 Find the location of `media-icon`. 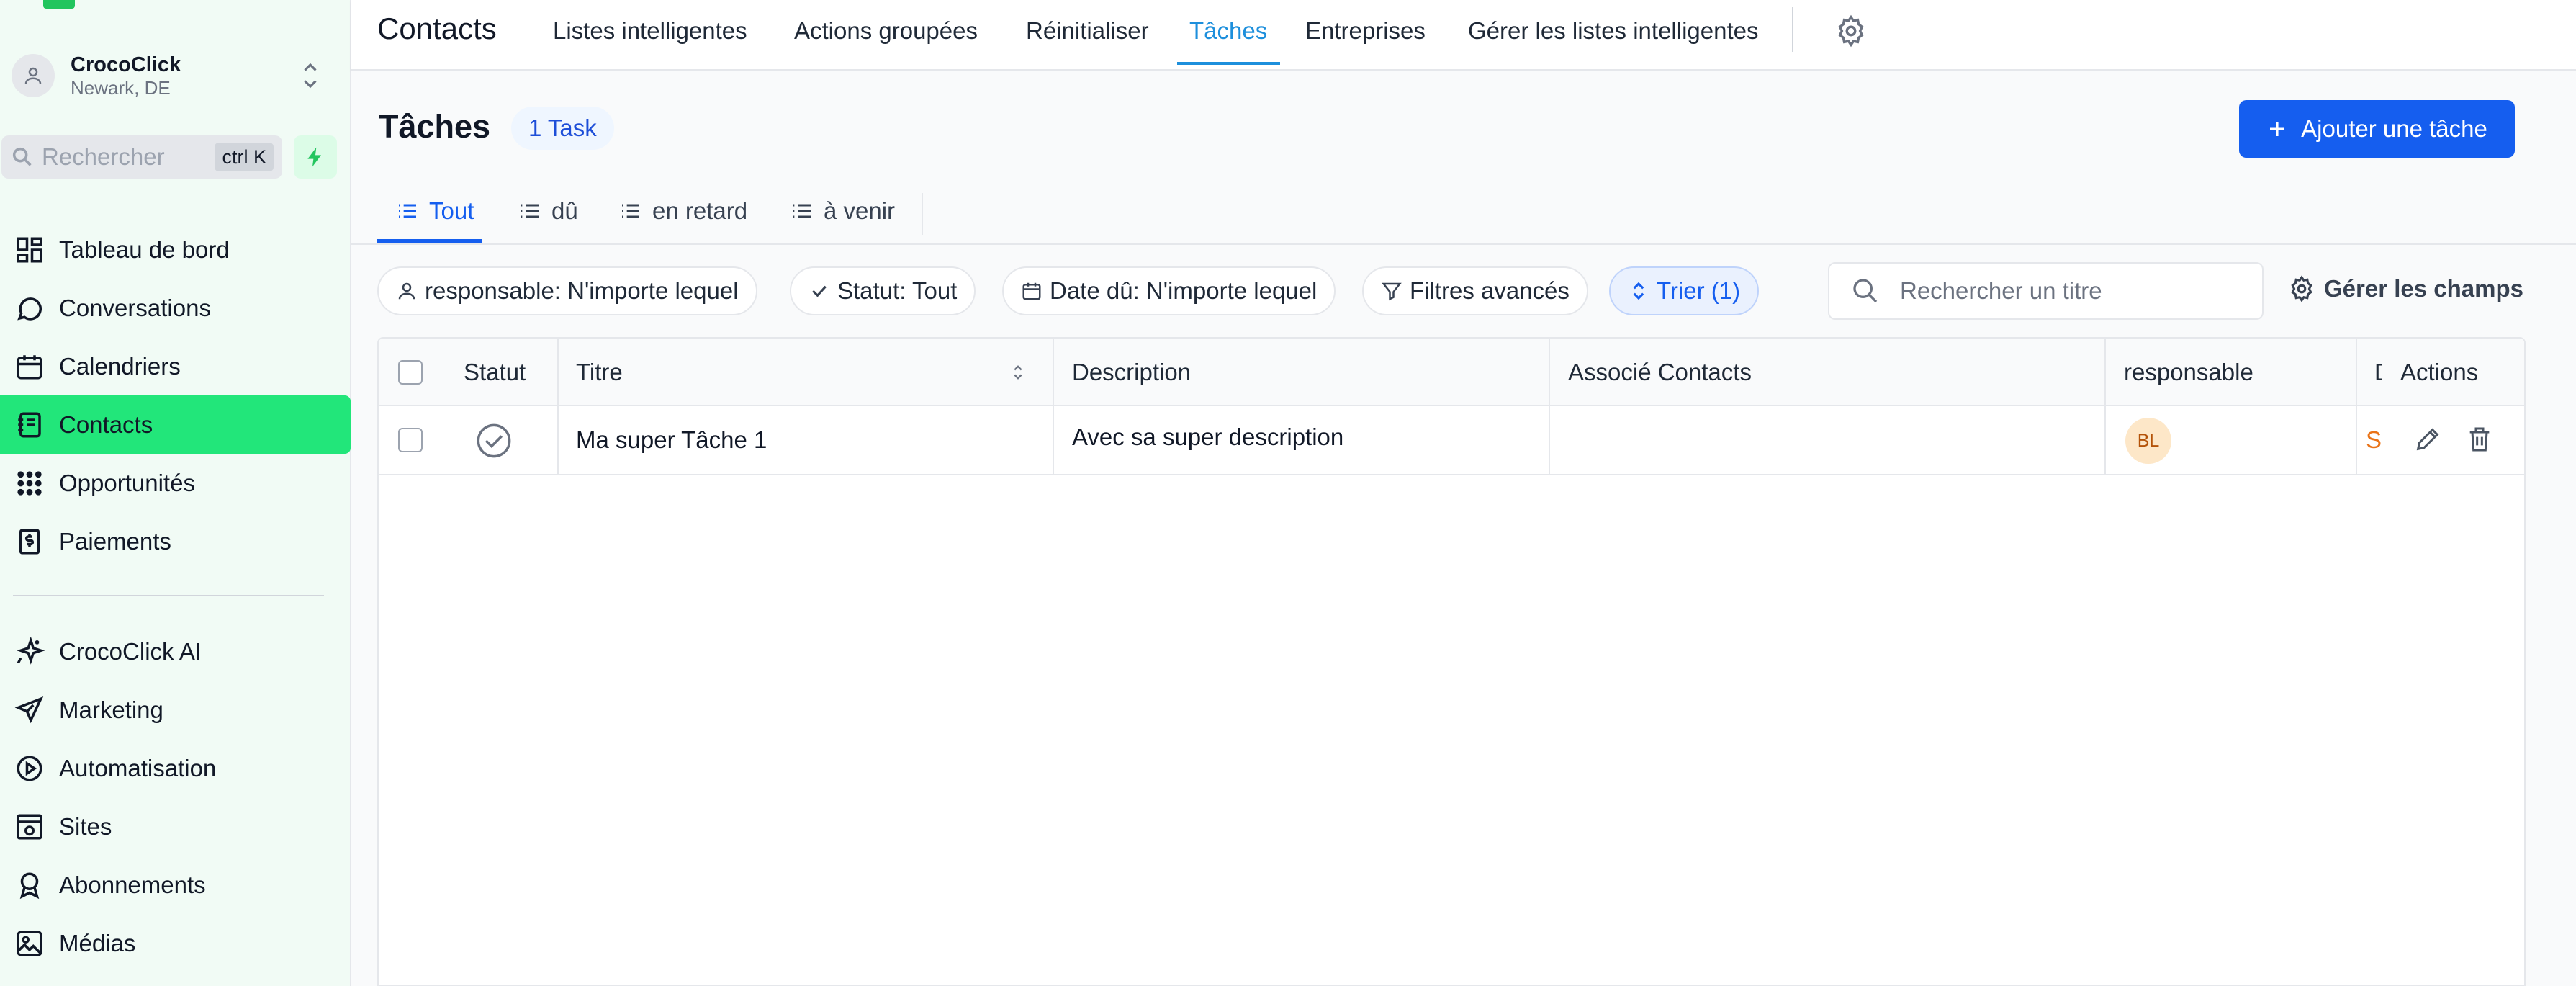

media-icon is located at coordinates (30, 943).